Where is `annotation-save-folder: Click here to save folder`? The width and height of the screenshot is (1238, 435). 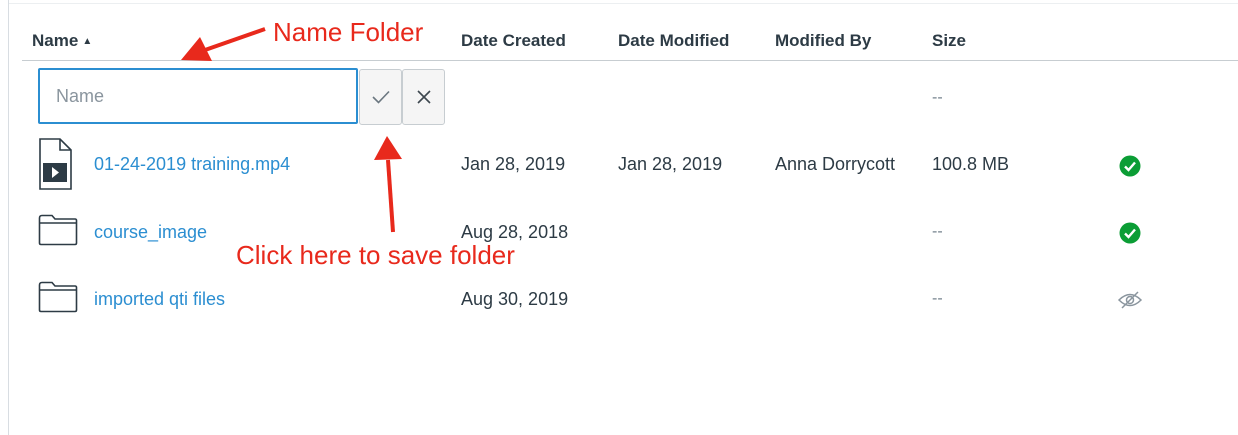
annotation-save-folder: Click here to save folder is located at coordinates (375, 255).